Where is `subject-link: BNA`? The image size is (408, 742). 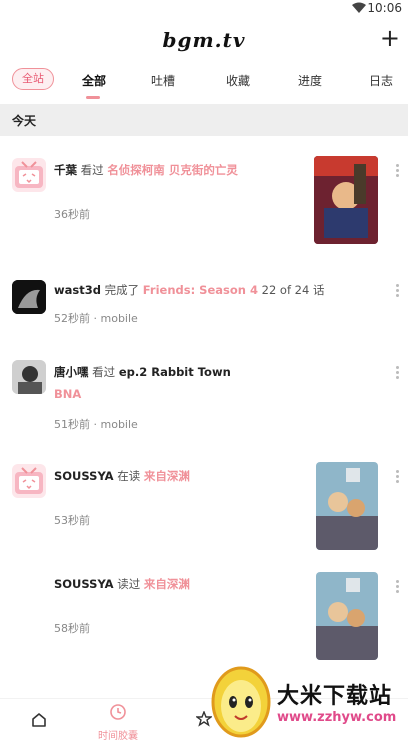
subject-link: BNA is located at coordinates (67, 394).